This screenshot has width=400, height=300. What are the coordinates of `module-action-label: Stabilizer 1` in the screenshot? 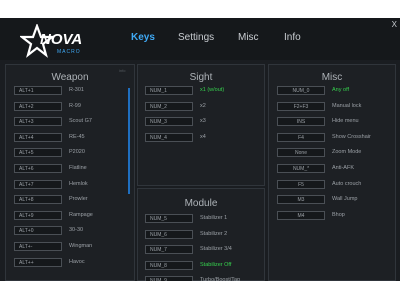 It's located at (214, 218).